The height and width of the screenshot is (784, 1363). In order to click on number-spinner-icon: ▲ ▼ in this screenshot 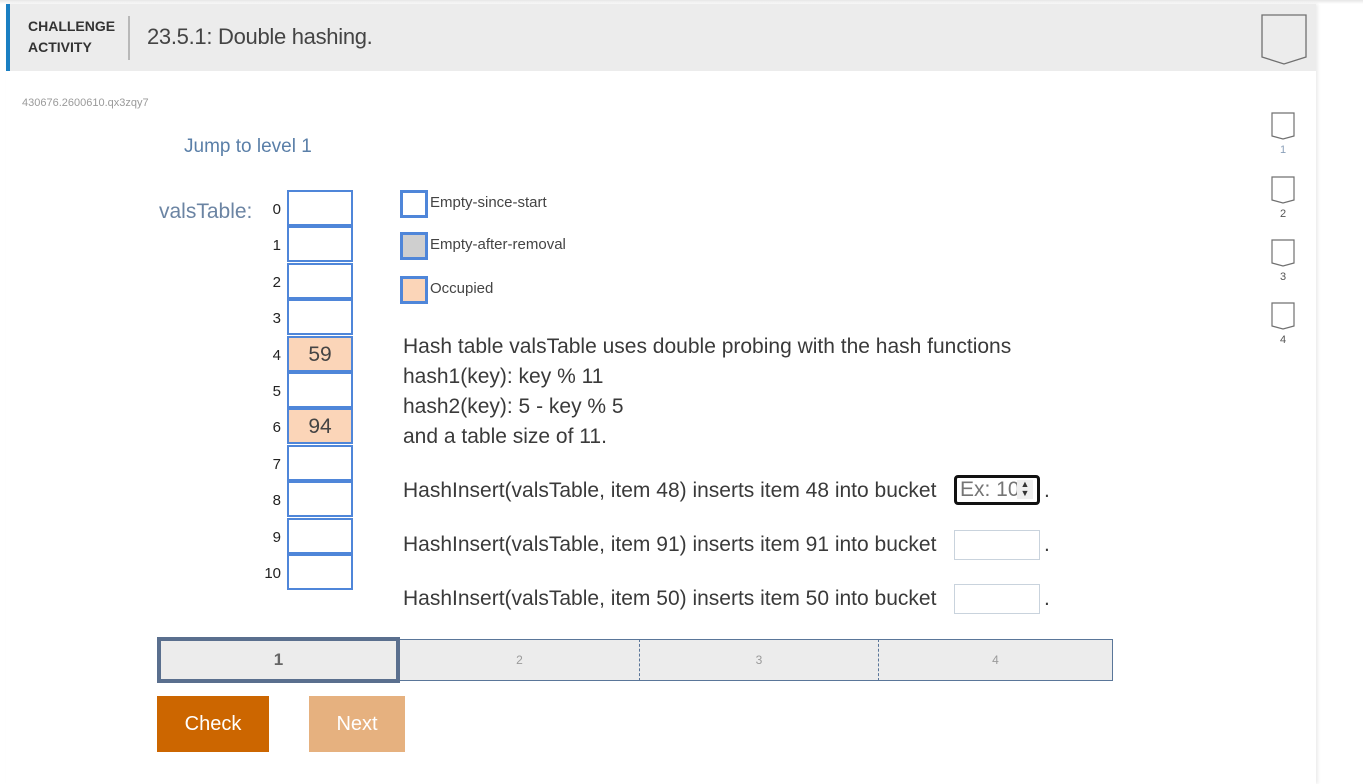, I will do `click(1025, 489)`.